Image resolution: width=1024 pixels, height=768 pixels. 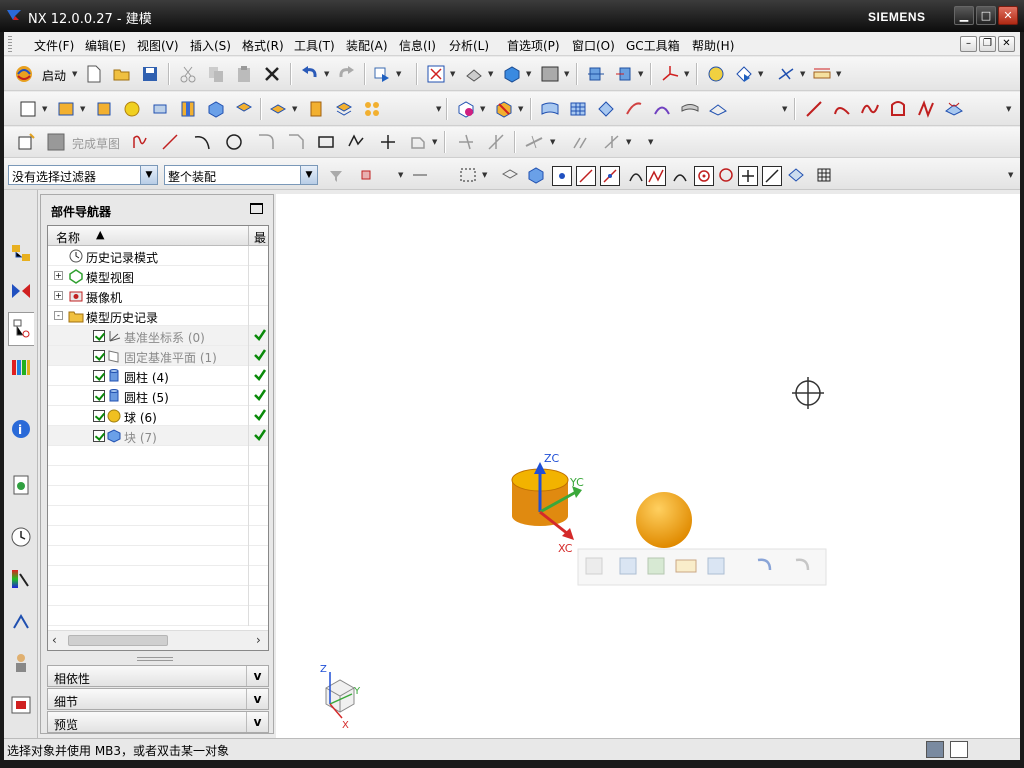 What do you see at coordinates (158, 256) in the screenshot?
I see `tree-row: 历史记录模式` at bounding box center [158, 256].